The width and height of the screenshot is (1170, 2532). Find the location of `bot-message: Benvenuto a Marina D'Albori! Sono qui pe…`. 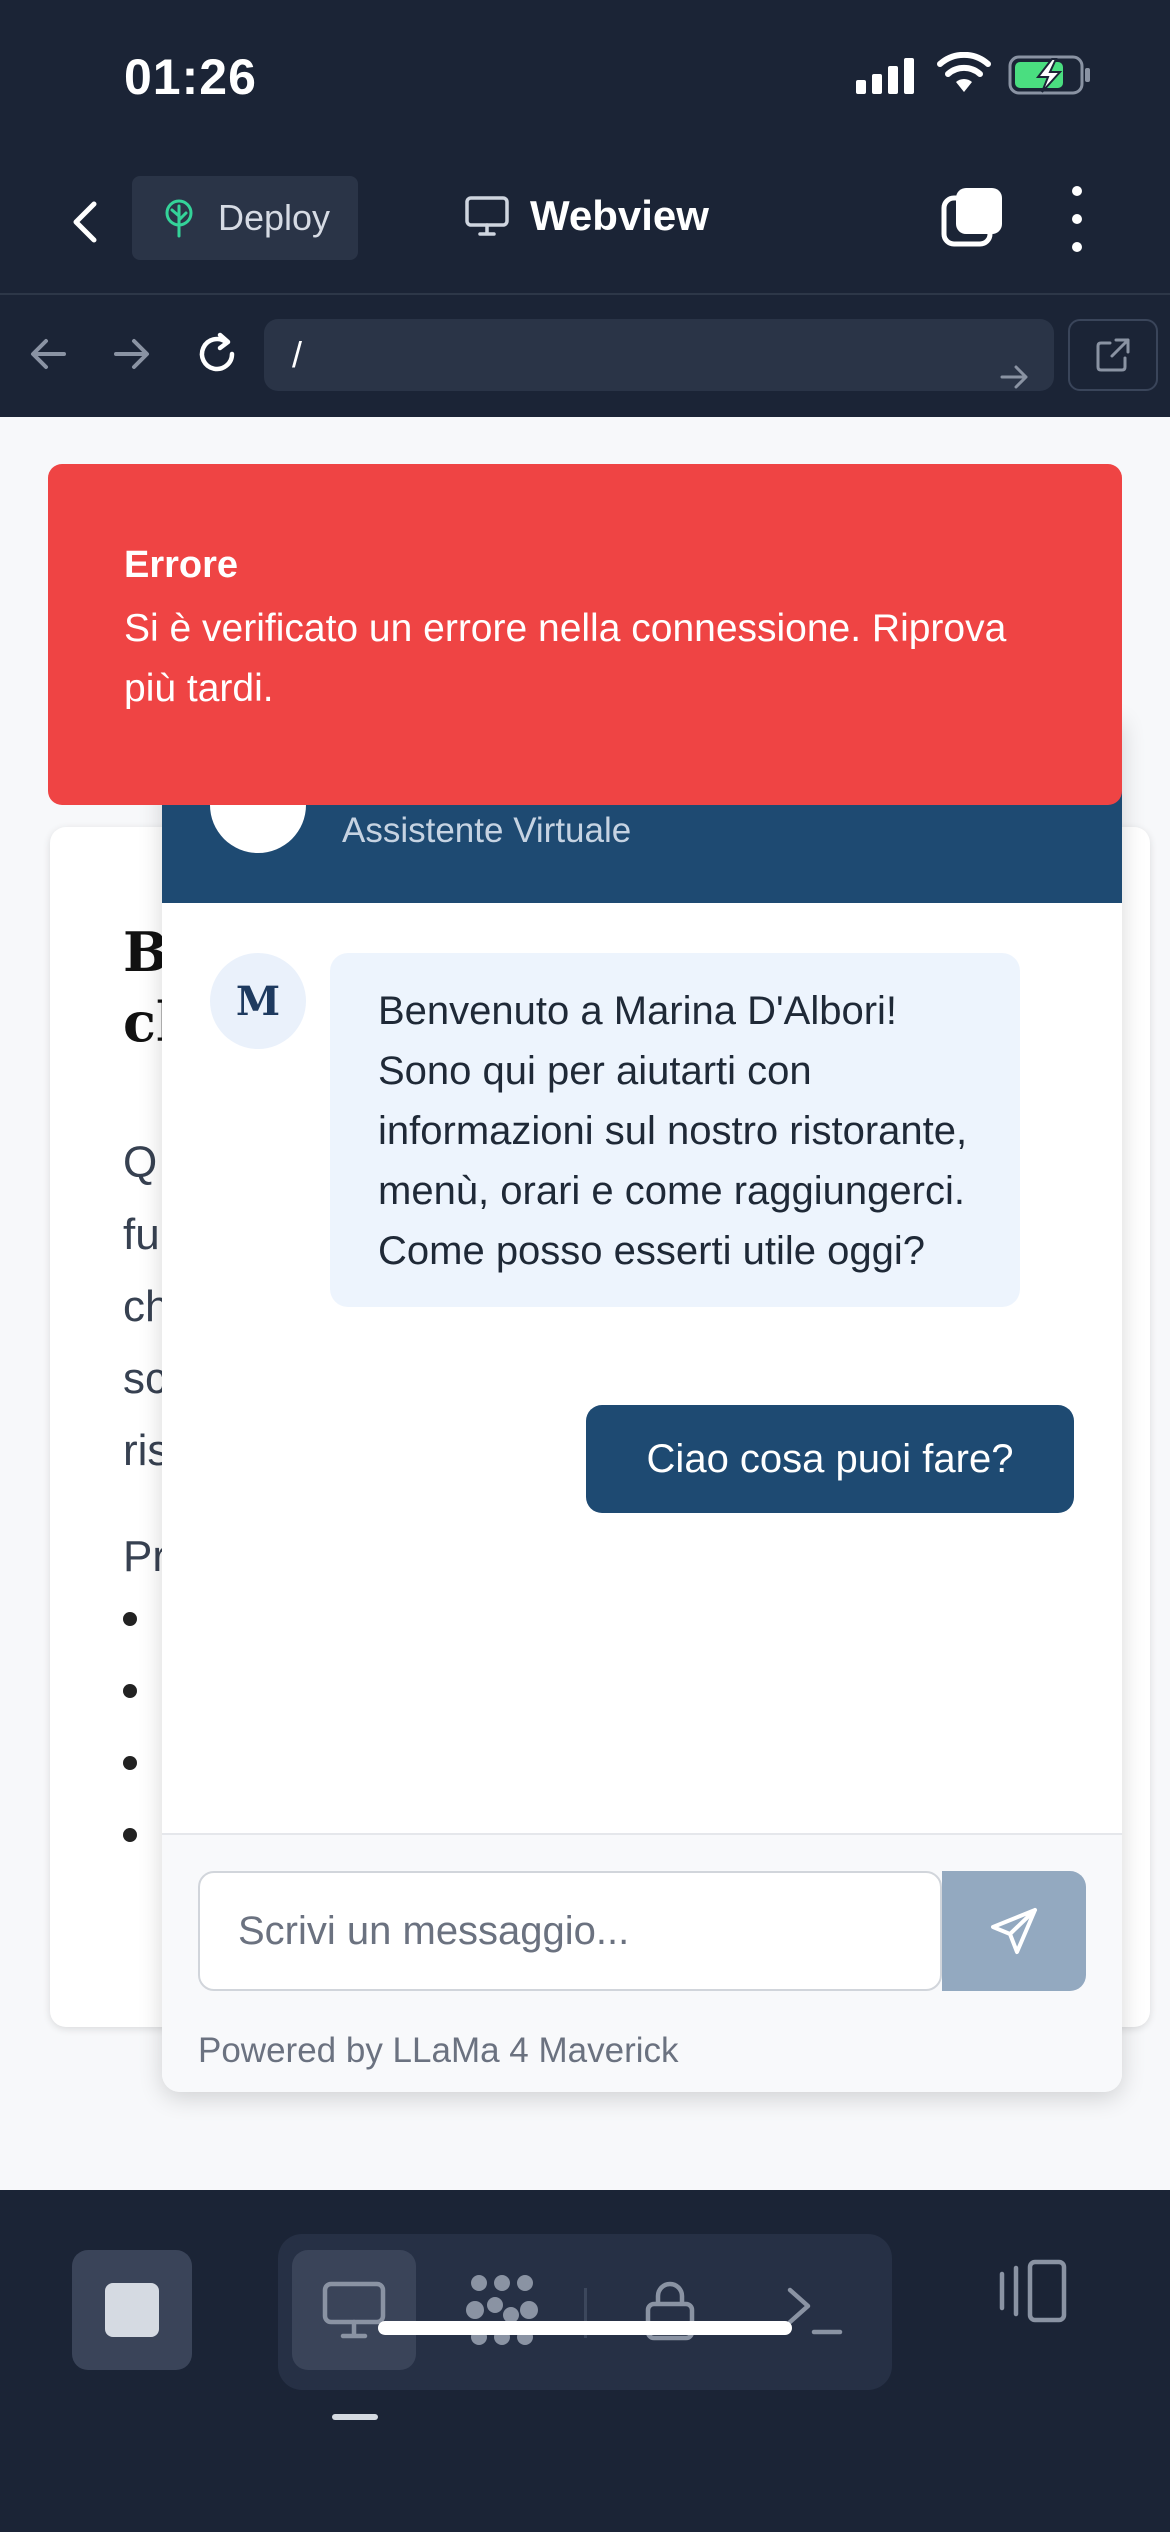

bot-message: Benvenuto a Marina D'Albori! Sono qui pe… is located at coordinates (675, 1130).